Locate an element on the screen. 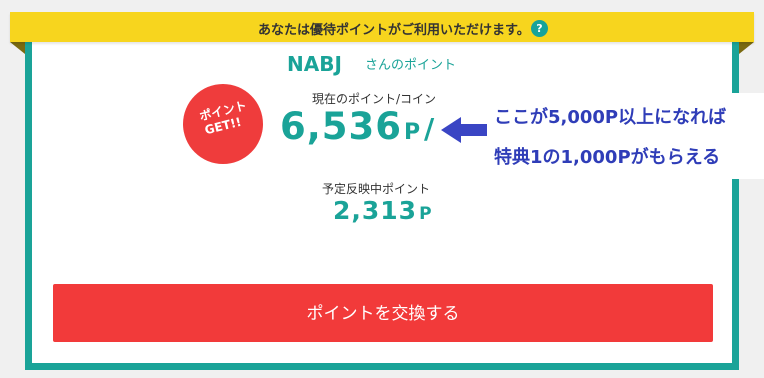 The image size is (764, 378). pending-points-value: 2,313 P is located at coordinates (383, 210).